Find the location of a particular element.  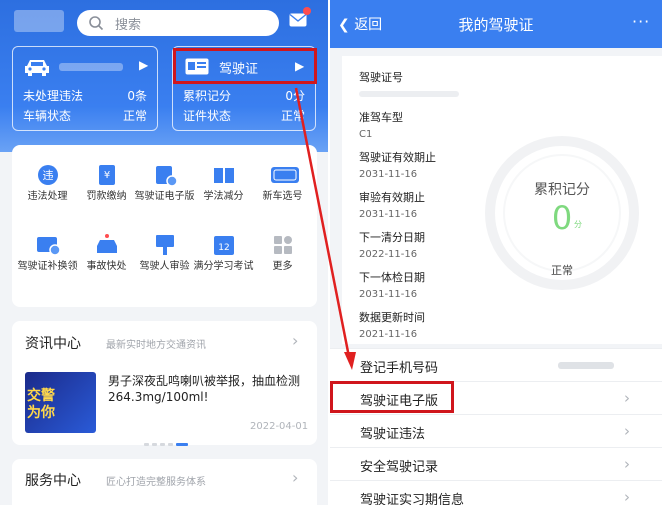

svg-text: 12 is located at coordinates (223, 248).